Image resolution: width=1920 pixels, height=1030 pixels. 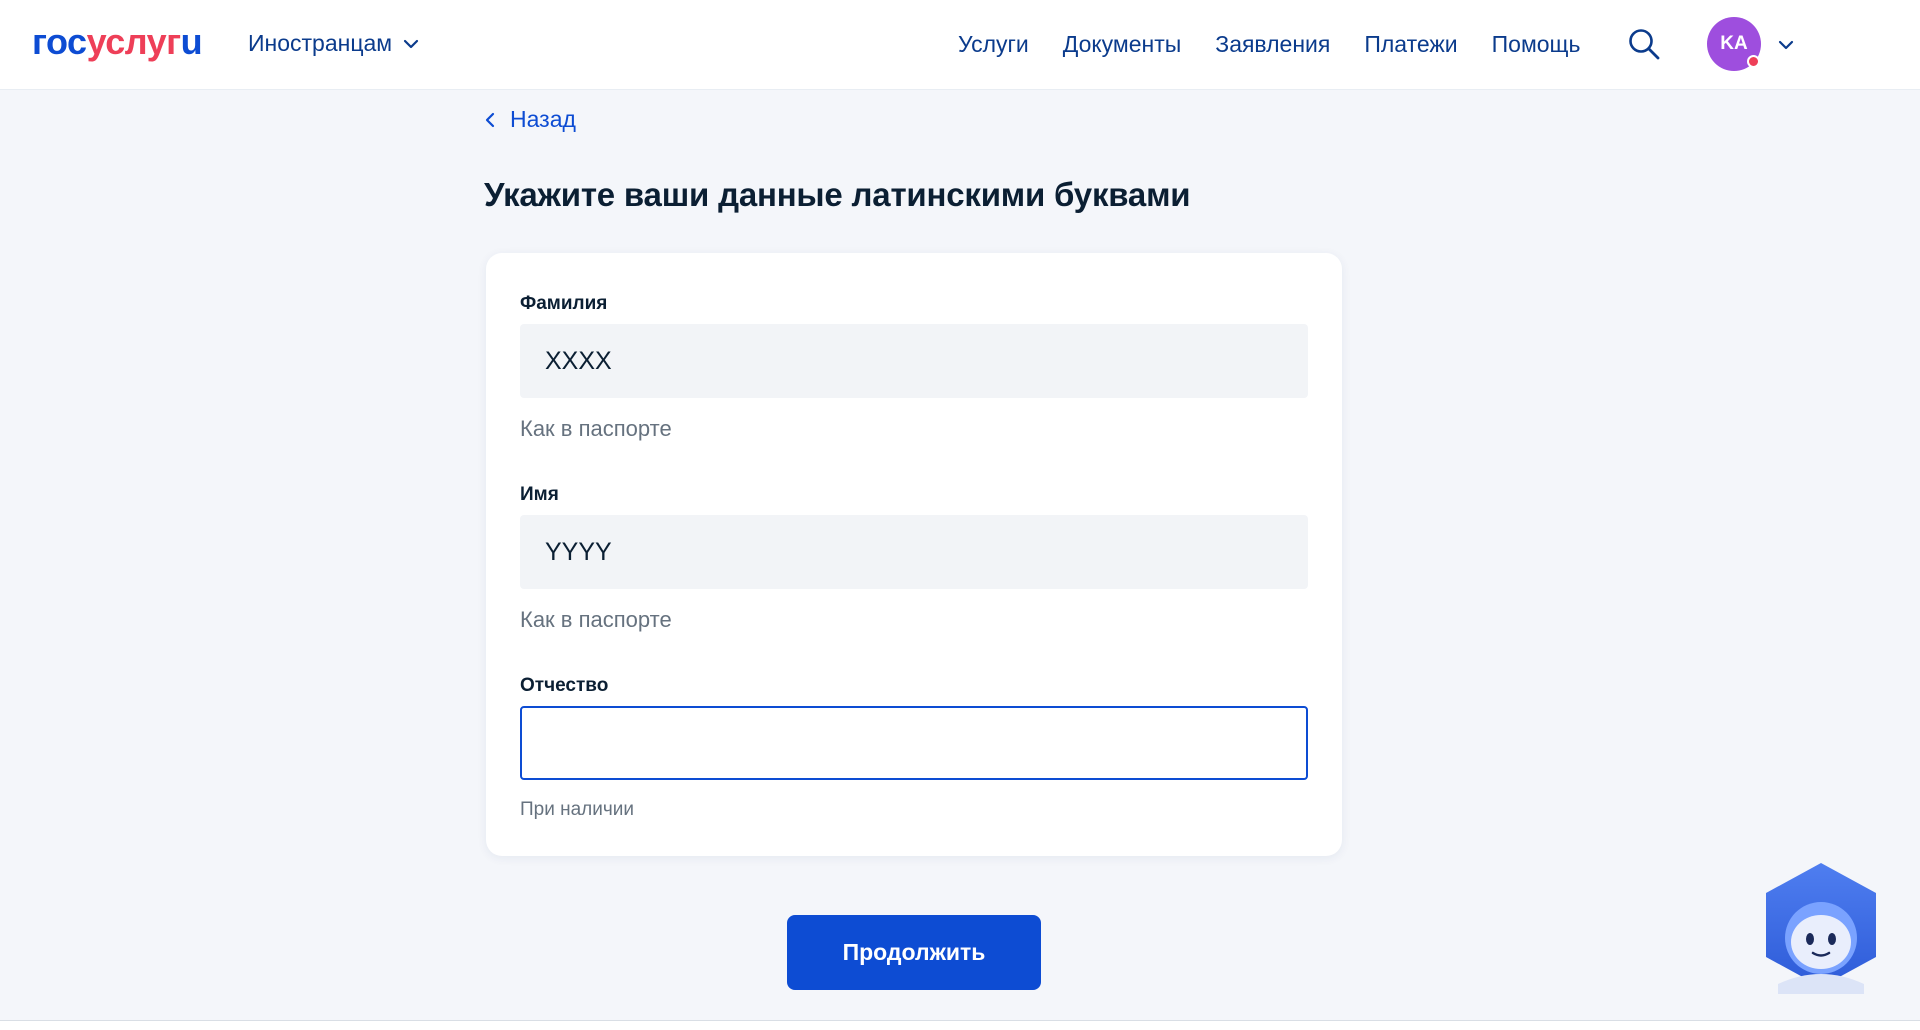 What do you see at coordinates (1536, 44) in the screenshot?
I see `nav-item-help: Помощь` at bounding box center [1536, 44].